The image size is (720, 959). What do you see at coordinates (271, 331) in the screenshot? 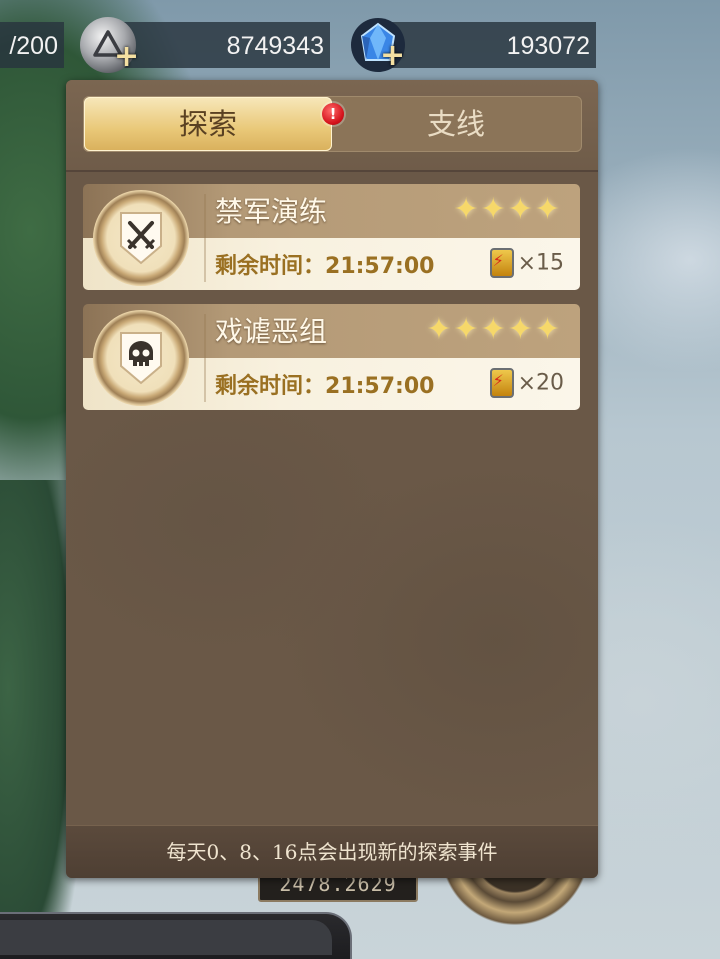
I see `event-name: 戏谑恶组` at bounding box center [271, 331].